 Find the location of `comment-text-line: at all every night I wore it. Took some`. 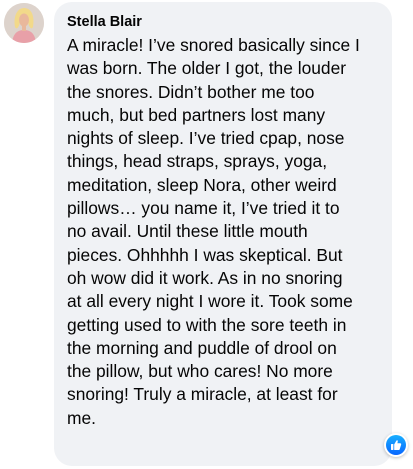

comment-text-line: at all every night I wore it. Took some is located at coordinates (210, 301).